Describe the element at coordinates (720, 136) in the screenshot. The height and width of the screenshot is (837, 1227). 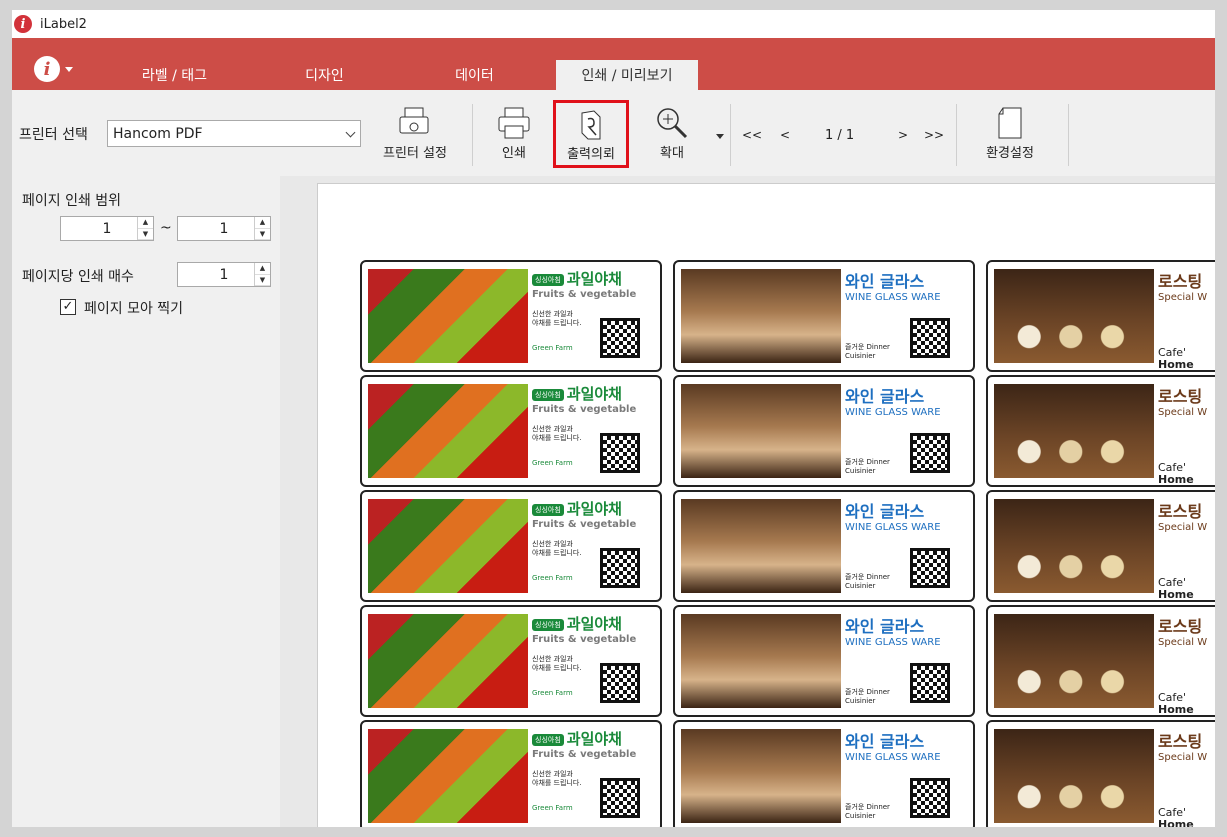
I see `zoom-dropdown-icon` at that location.